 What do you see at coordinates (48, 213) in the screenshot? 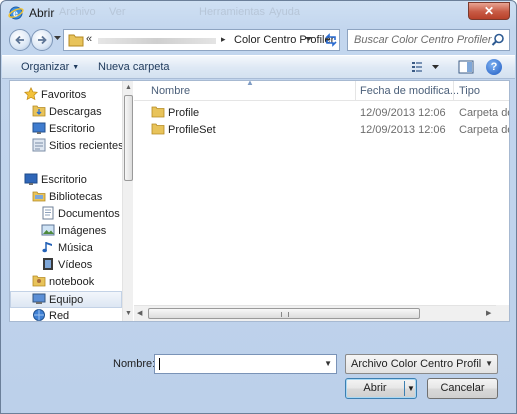
I see `documents-icon` at bounding box center [48, 213].